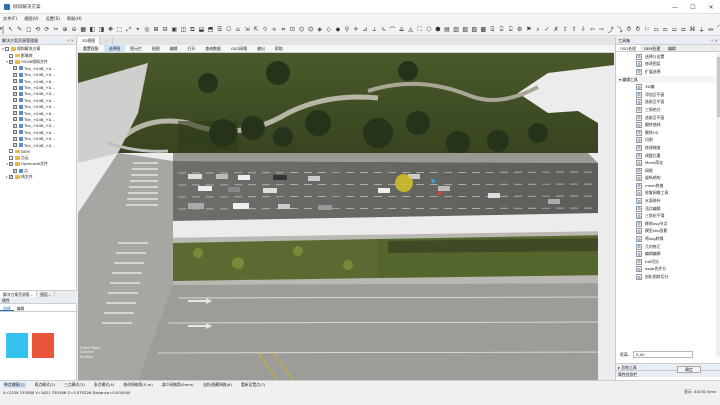 The height and width of the screenshot is (405, 720). Describe the element at coordinates (219, 29) in the screenshot. I see `toolbar-tool-icon: ☰` at that location.